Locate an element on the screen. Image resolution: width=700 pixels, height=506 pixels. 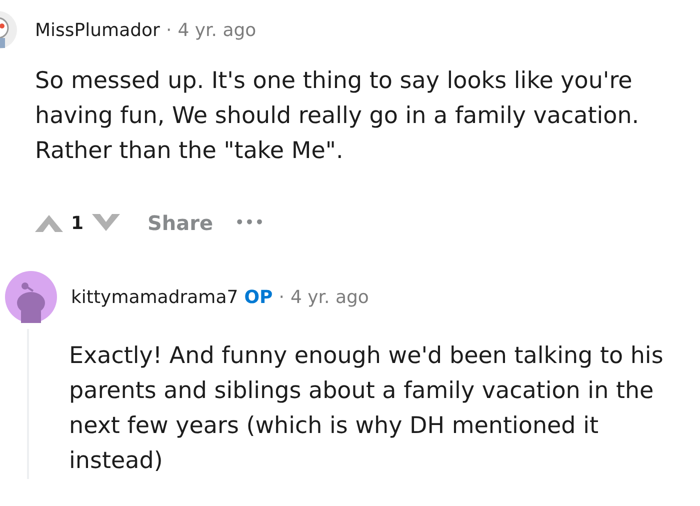
vote-count: 1 is located at coordinates (77, 223).